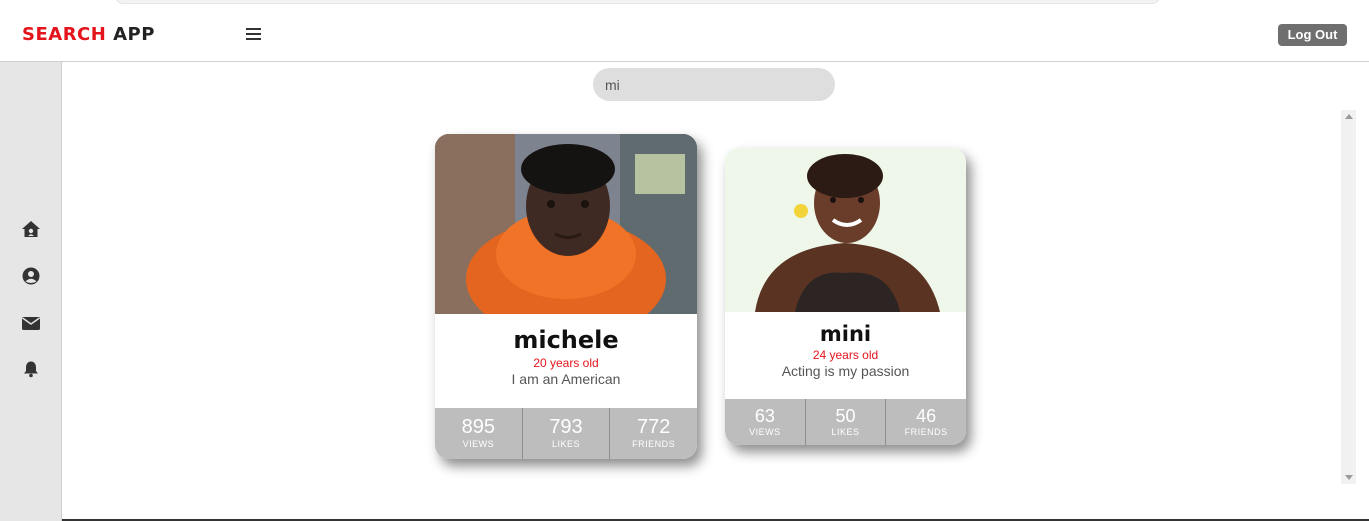  What do you see at coordinates (31, 291) in the screenshot?
I see `sidebar` at bounding box center [31, 291].